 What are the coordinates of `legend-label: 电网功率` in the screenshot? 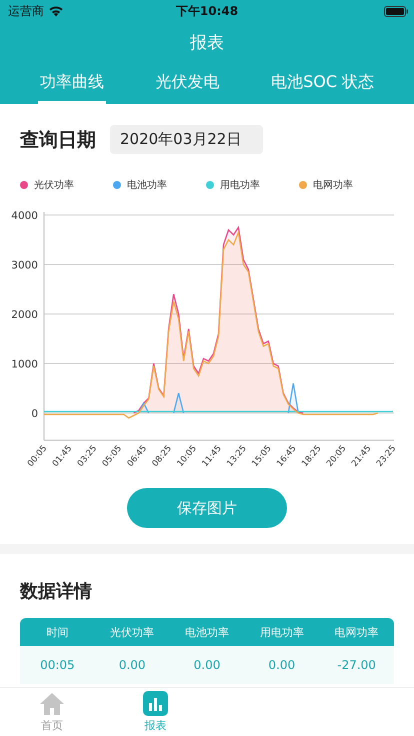 It's located at (333, 185).